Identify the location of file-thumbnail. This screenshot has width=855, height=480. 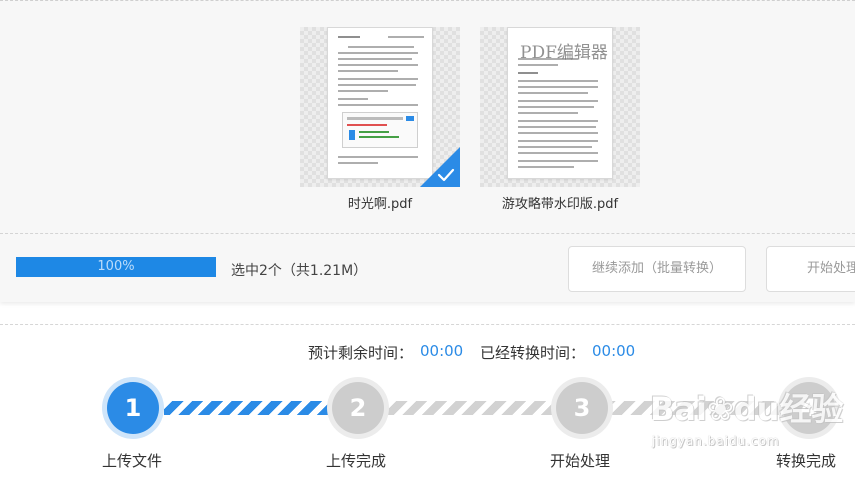
(380, 107).